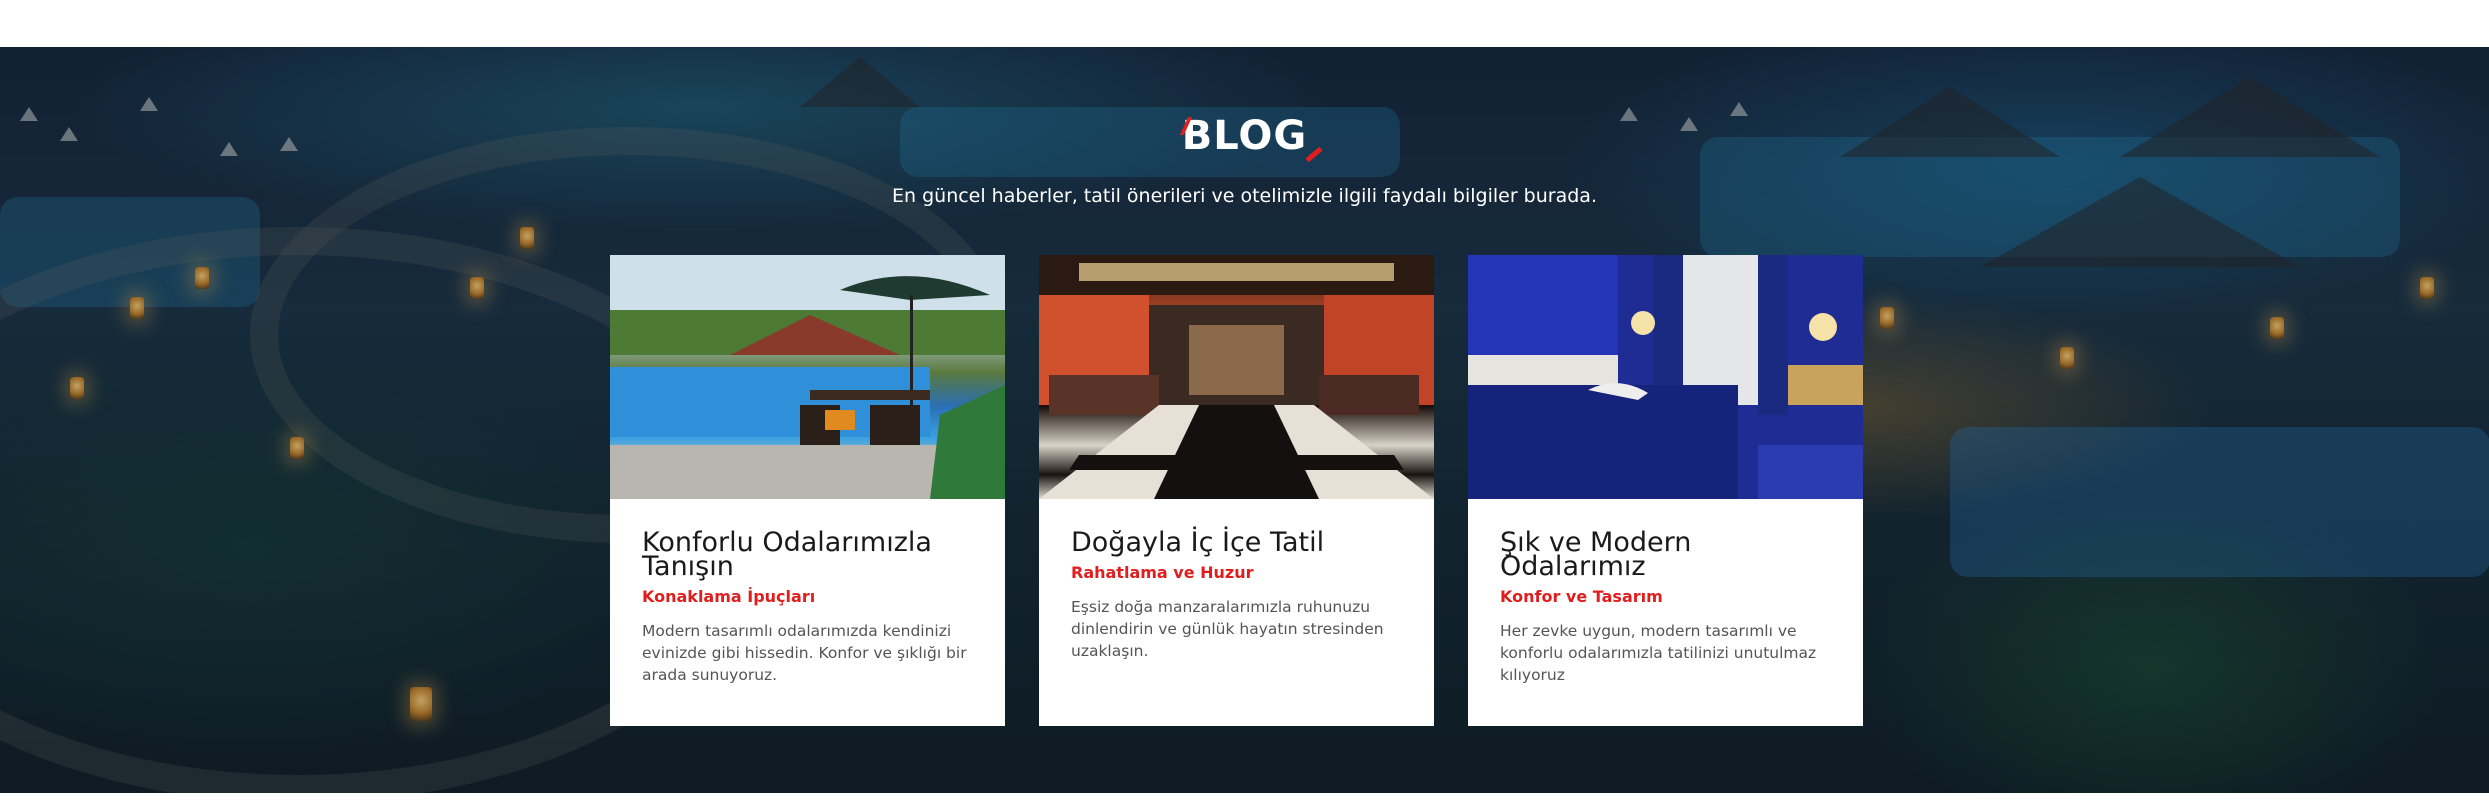 The height and width of the screenshot is (802, 2489). Describe the element at coordinates (1665, 596) in the screenshot. I see `card-category: Konfor ve Tasarım` at that location.